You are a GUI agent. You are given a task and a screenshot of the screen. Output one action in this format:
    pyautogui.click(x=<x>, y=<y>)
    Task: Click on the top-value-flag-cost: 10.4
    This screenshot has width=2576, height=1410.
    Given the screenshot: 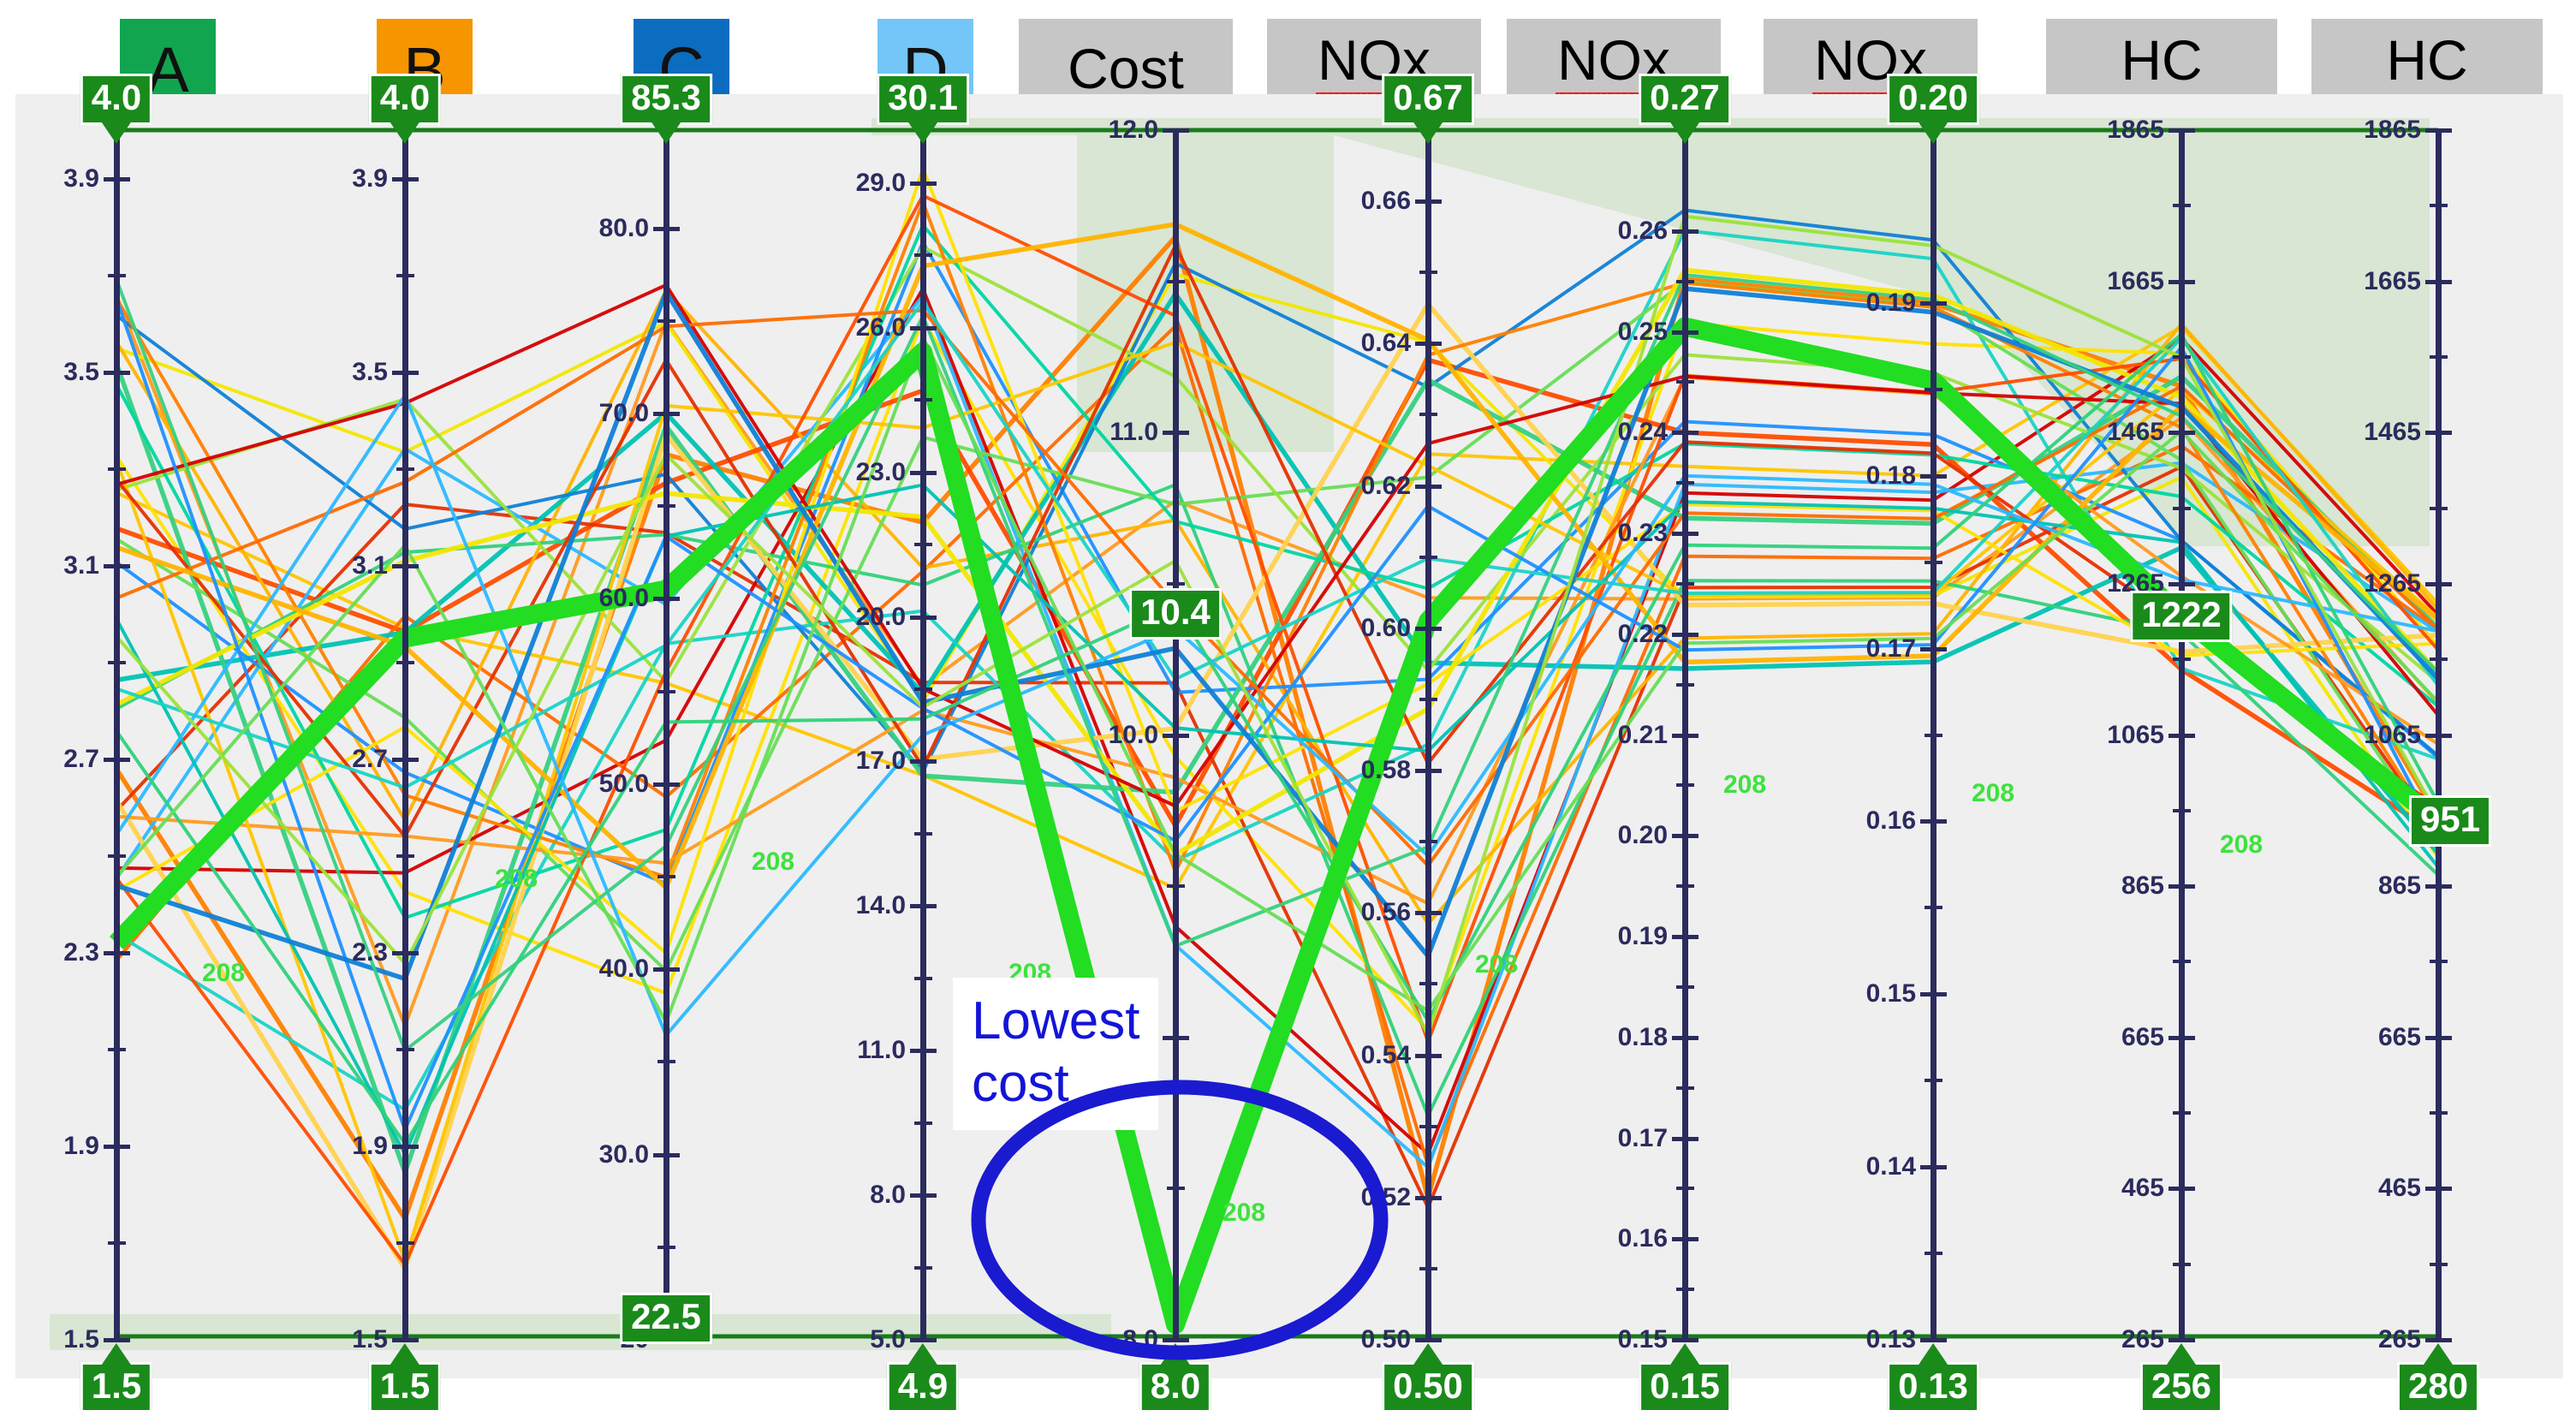 What is the action you would take?
    pyautogui.click(x=1175, y=614)
    